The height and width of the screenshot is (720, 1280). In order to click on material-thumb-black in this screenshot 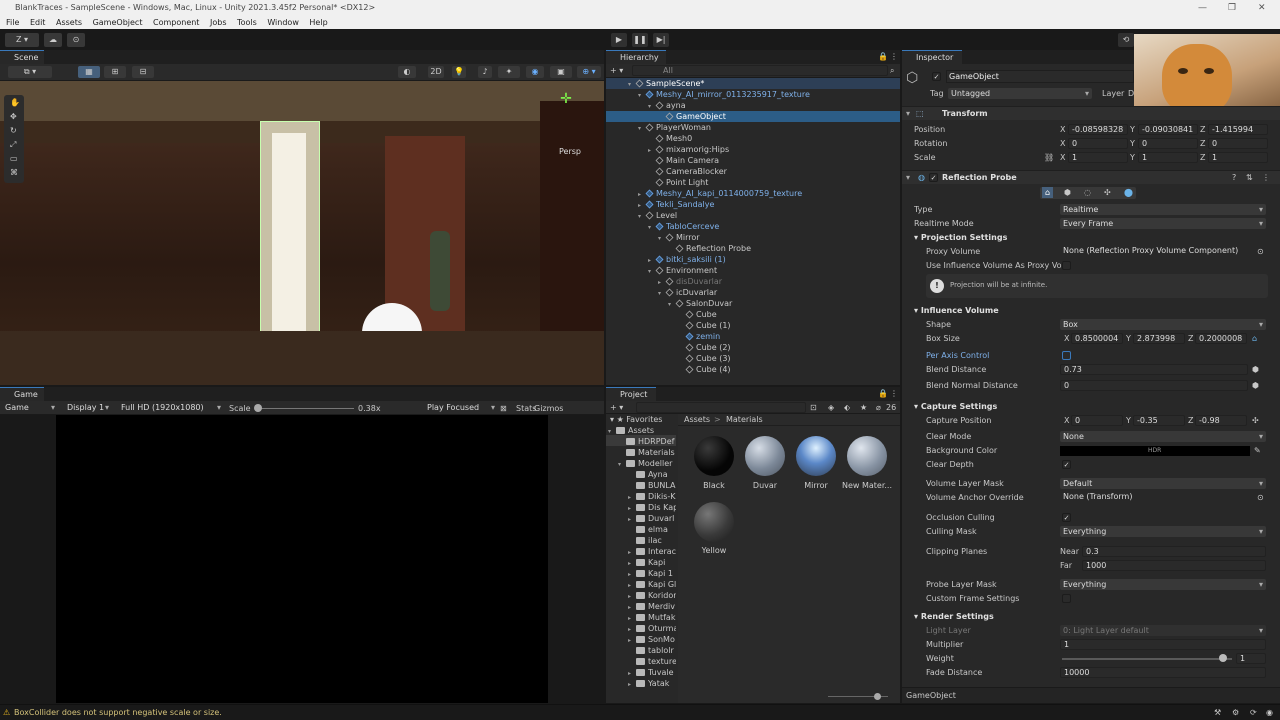, I will do `click(714, 456)`.